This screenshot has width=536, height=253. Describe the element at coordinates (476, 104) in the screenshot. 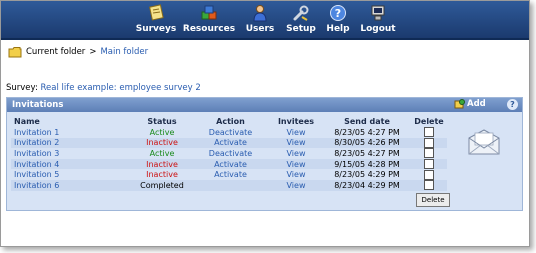

I see `add-label: Add` at that location.